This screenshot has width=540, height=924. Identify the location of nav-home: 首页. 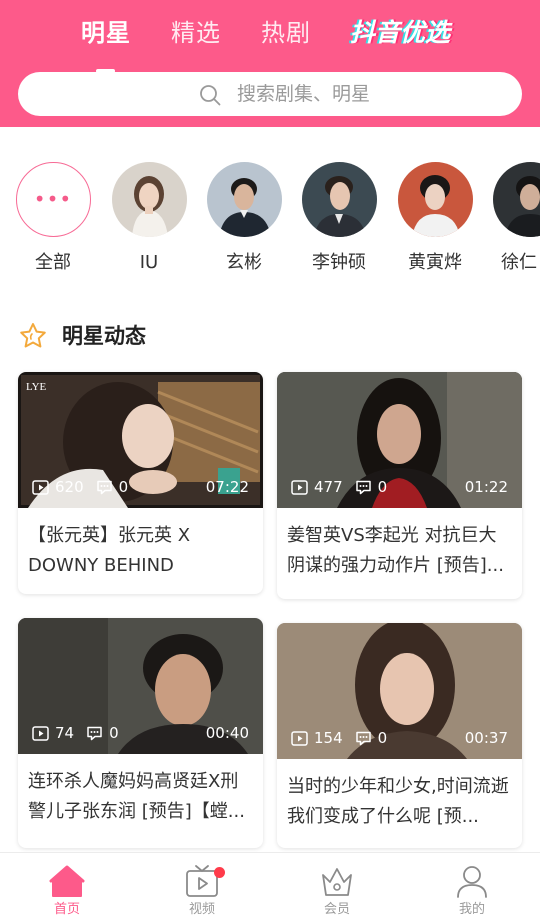
(67, 890).